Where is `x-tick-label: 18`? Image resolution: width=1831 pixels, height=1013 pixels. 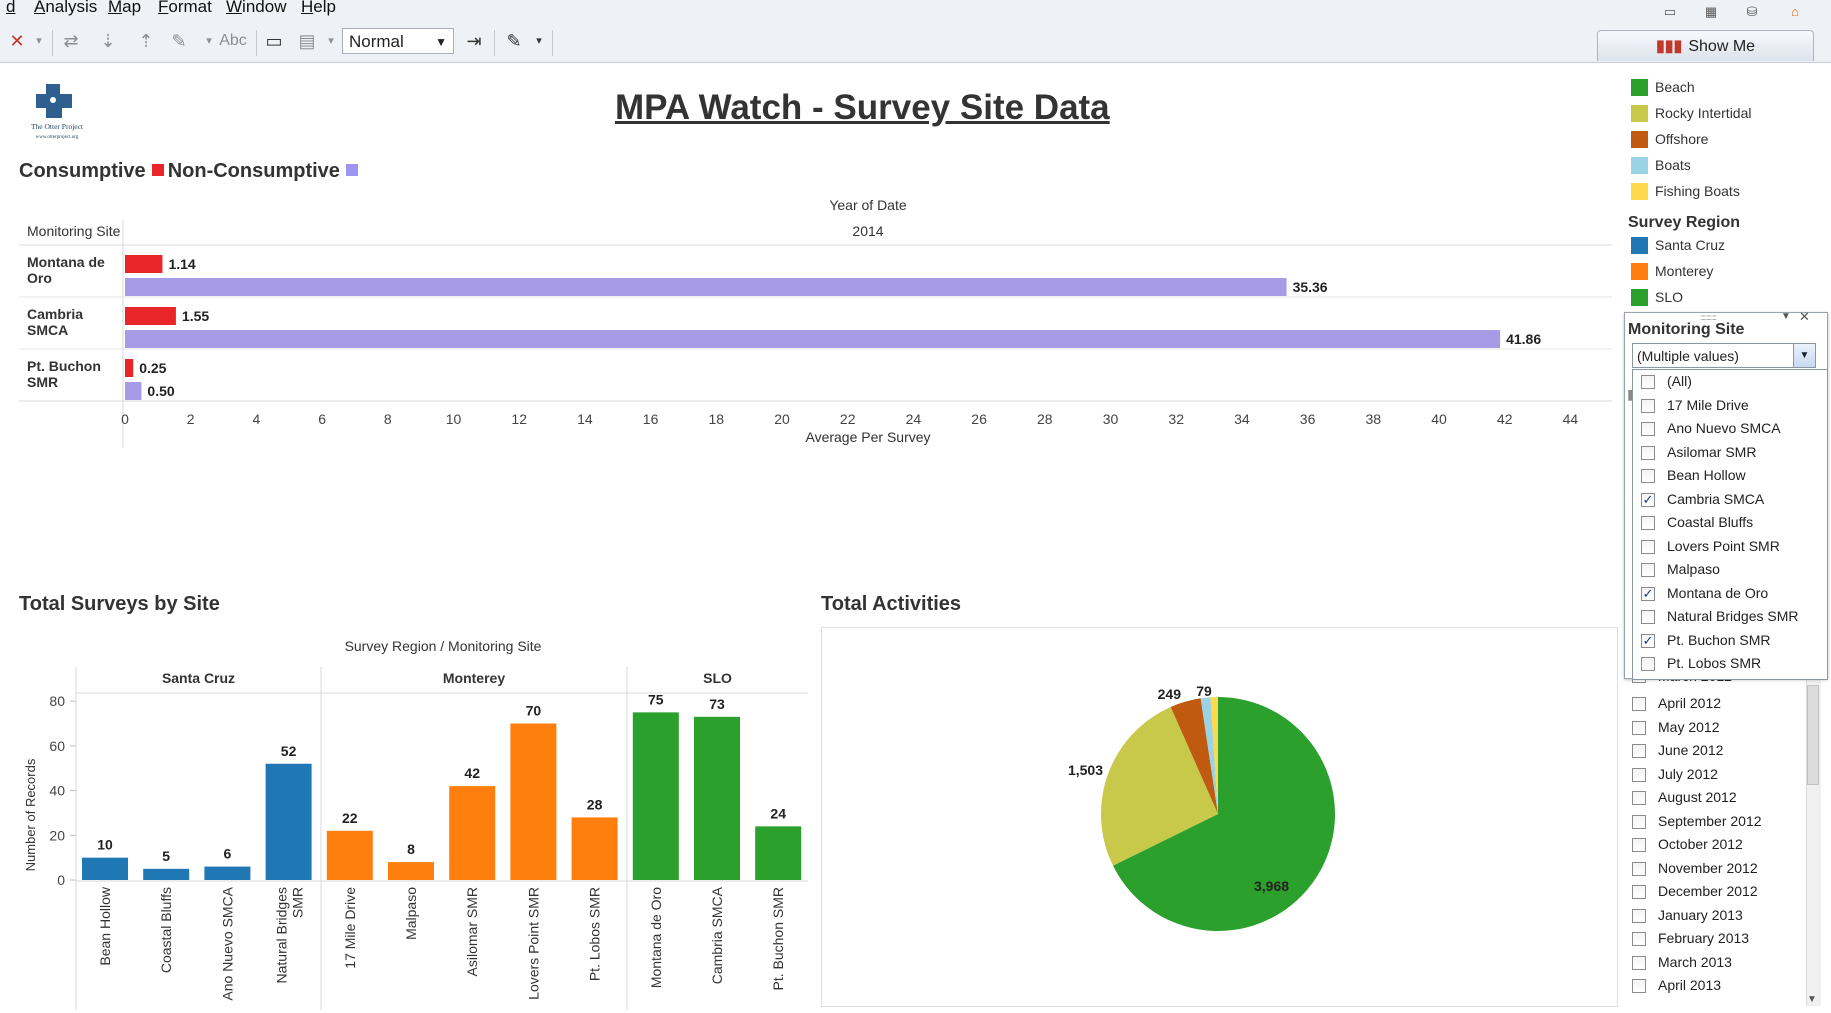
x-tick-label: 18 is located at coordinates (717, 419).